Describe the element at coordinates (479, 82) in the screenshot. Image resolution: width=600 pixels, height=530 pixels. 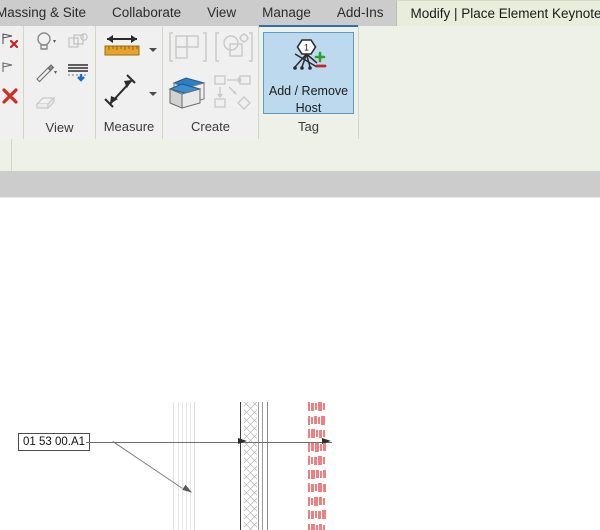
I see `ribbon-empty-area` at that location.